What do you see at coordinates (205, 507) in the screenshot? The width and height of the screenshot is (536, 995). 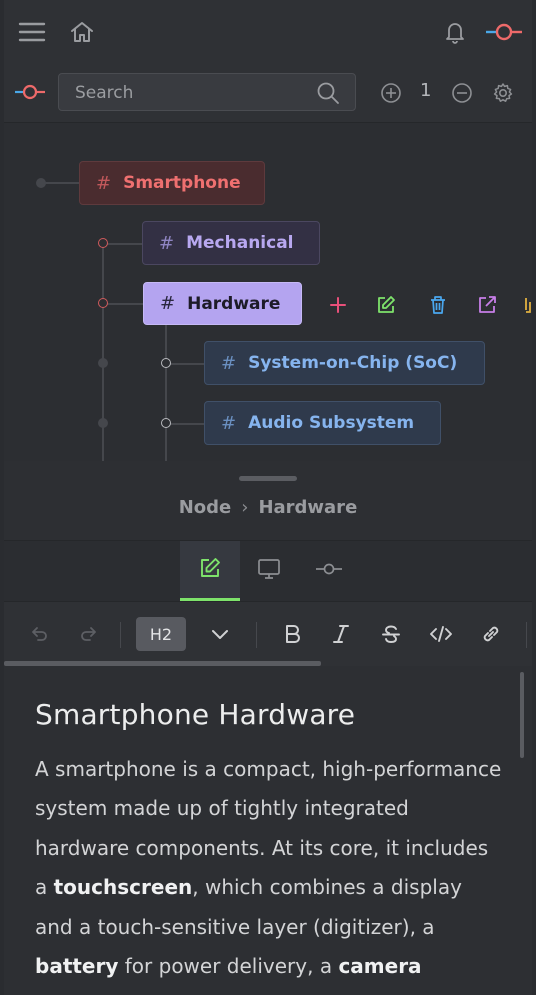 I see `breadcrumb-item-node: Node` at bounding box center [205, 507].